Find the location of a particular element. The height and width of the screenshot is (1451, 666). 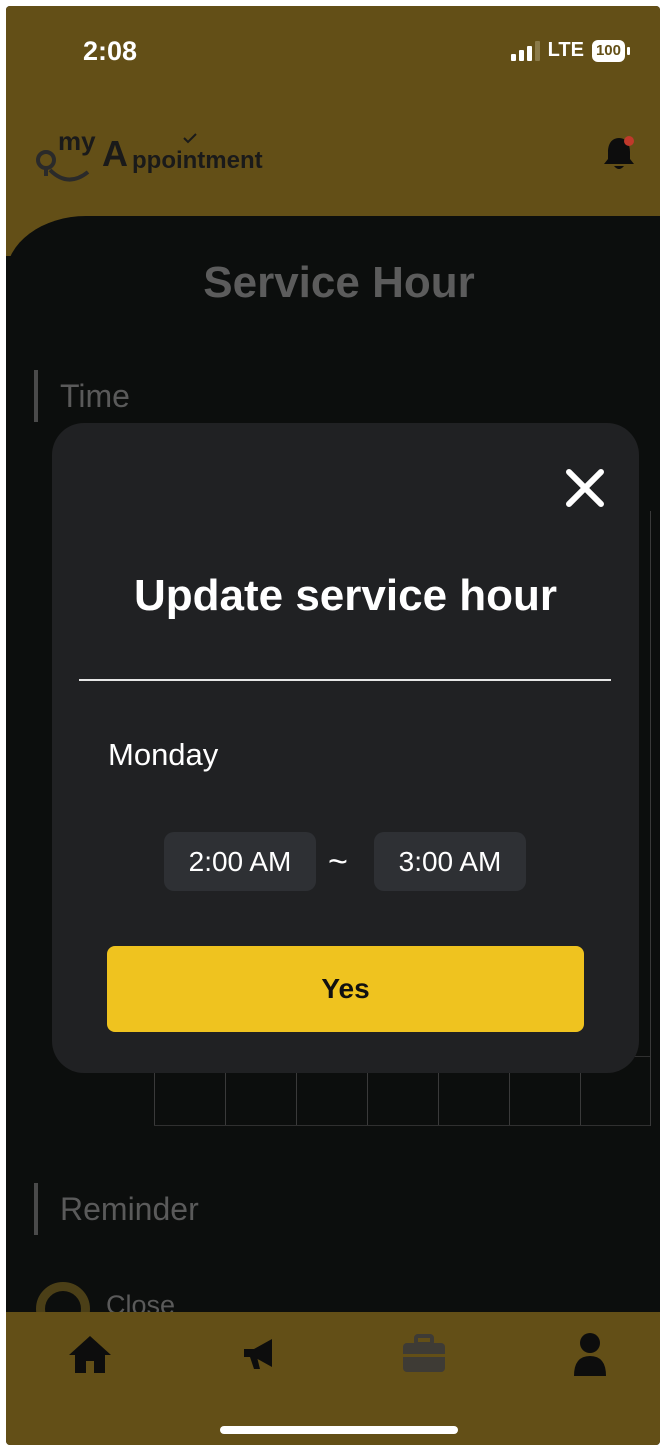

time-section-label: Time is located at coordinates (95, 395).